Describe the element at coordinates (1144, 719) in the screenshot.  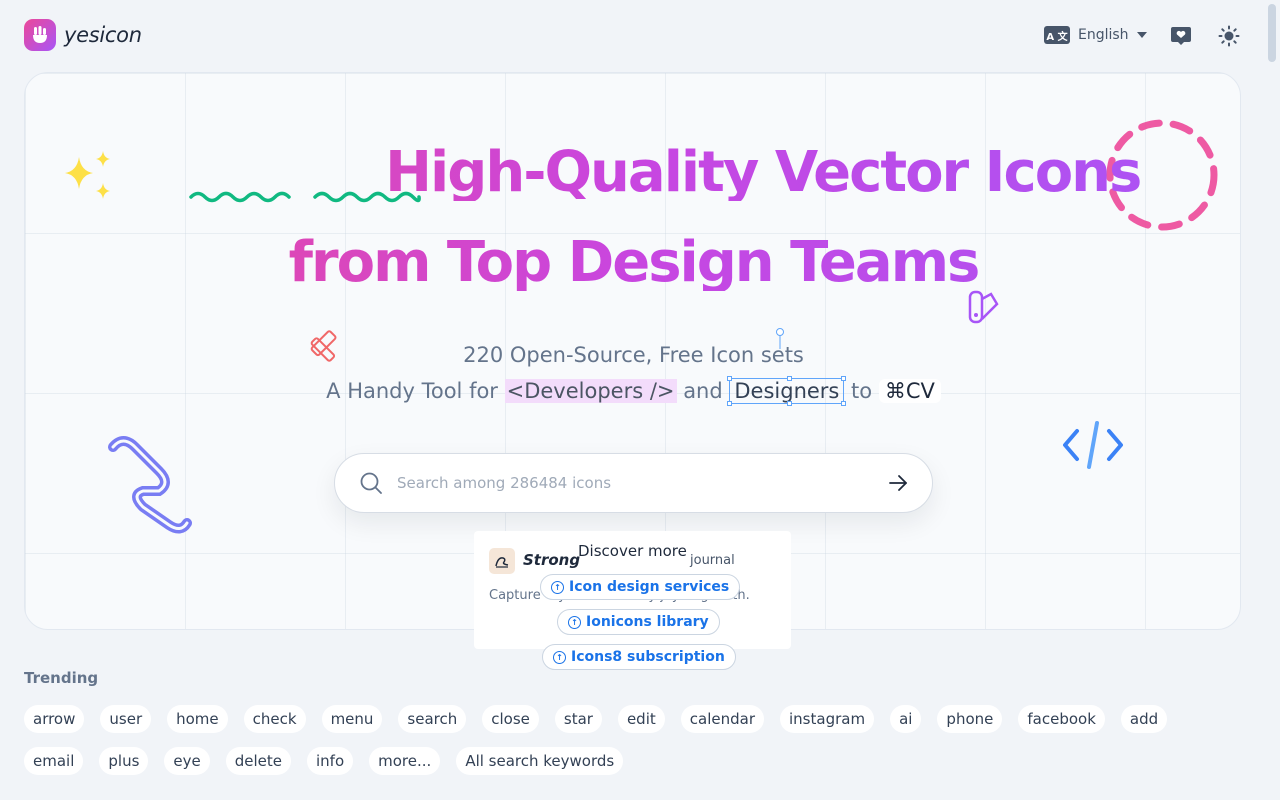
I see `tag-add: add` at that location.